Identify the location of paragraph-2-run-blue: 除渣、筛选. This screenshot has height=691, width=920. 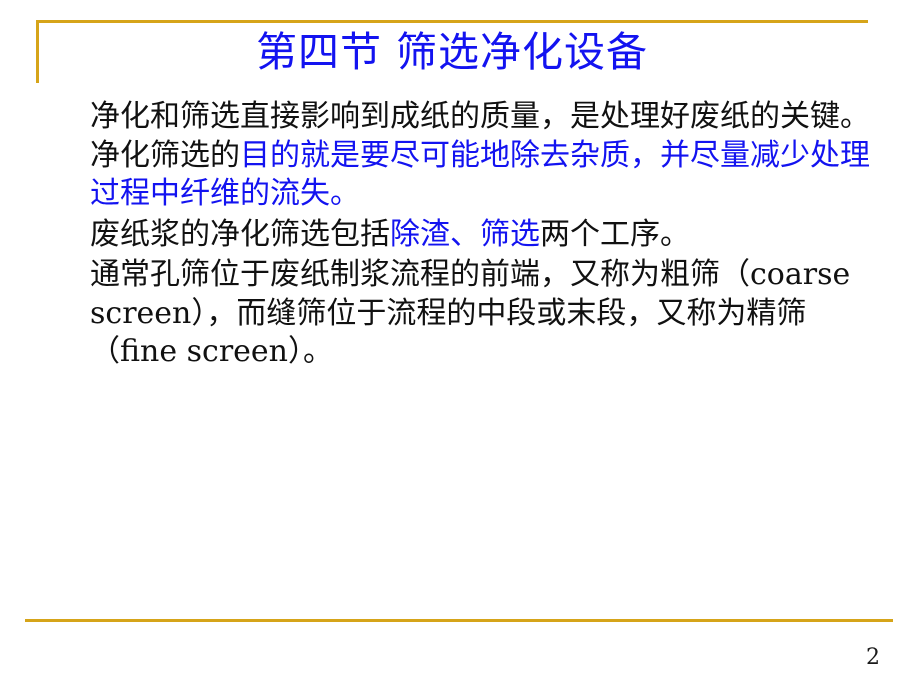
(465, 234).